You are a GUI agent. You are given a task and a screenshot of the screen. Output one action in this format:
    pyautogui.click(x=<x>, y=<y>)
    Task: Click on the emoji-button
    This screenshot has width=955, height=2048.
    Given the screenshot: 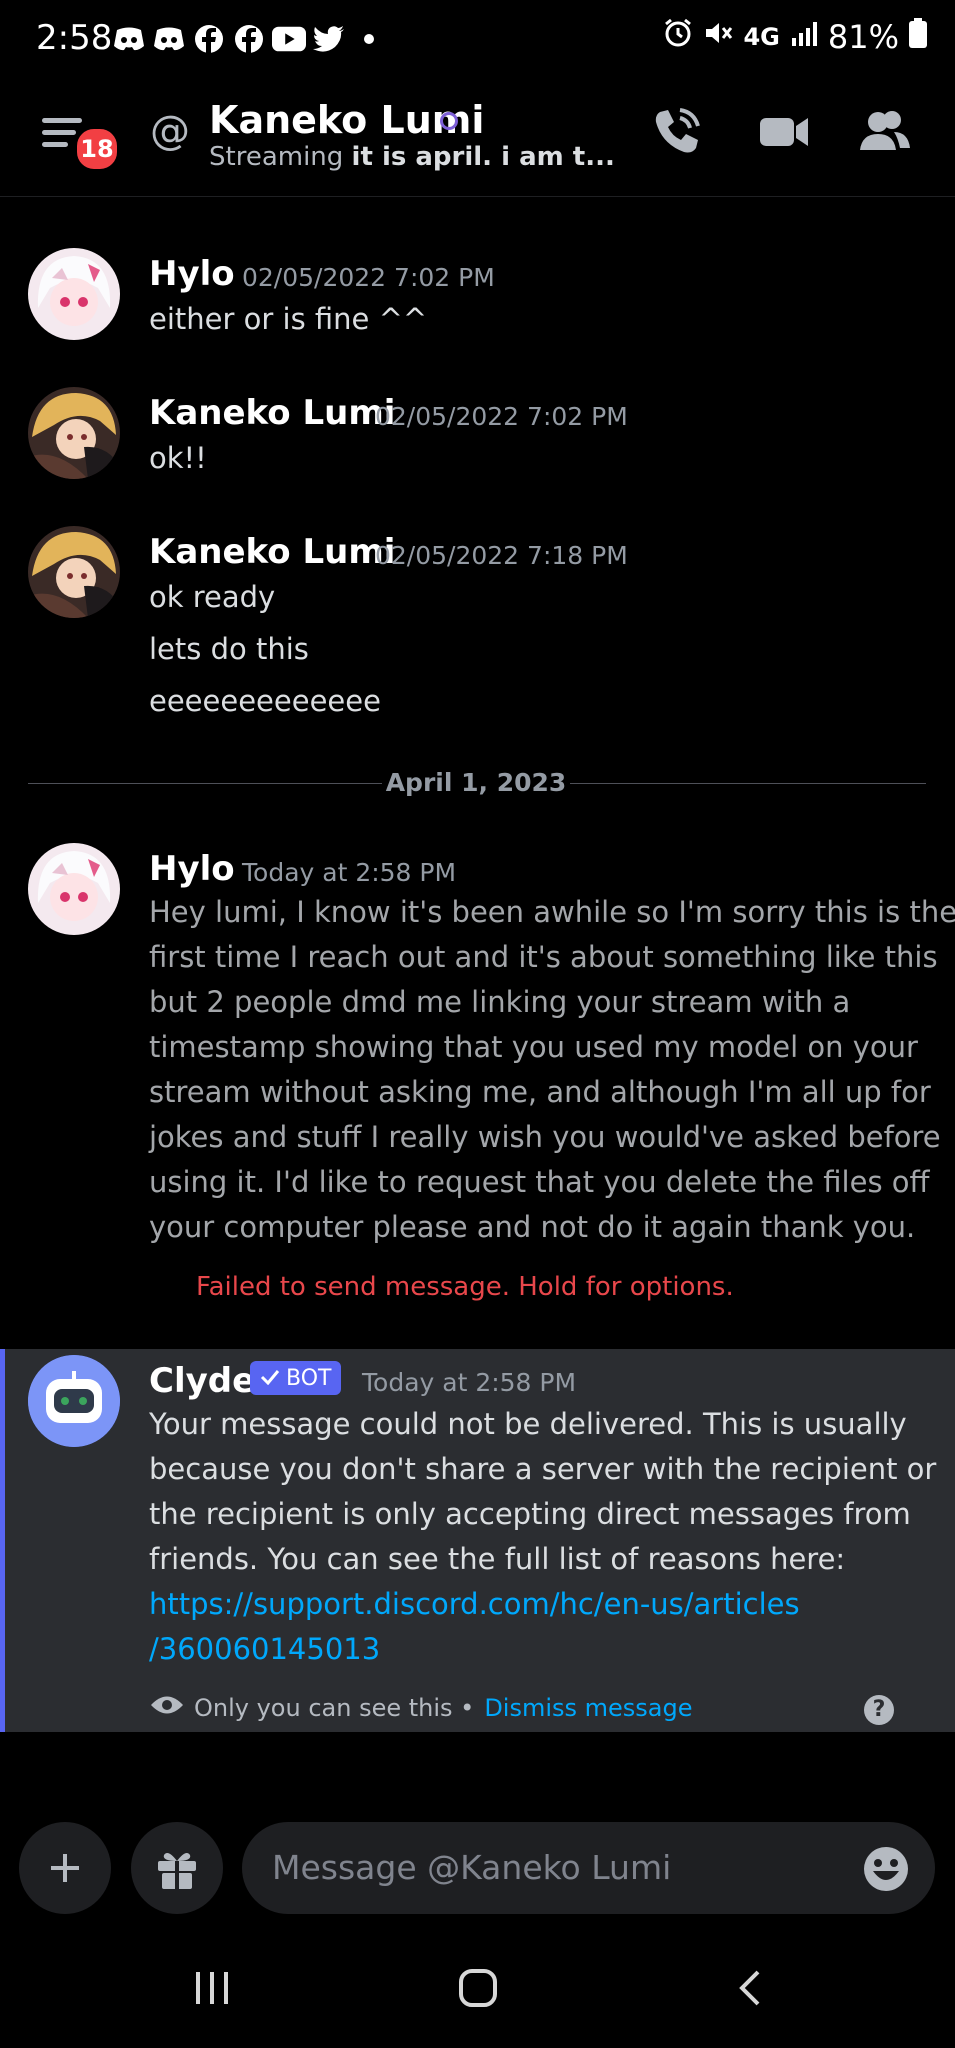 What is the action you would take?
    pyautogui.click(x=886, y=1869)
    